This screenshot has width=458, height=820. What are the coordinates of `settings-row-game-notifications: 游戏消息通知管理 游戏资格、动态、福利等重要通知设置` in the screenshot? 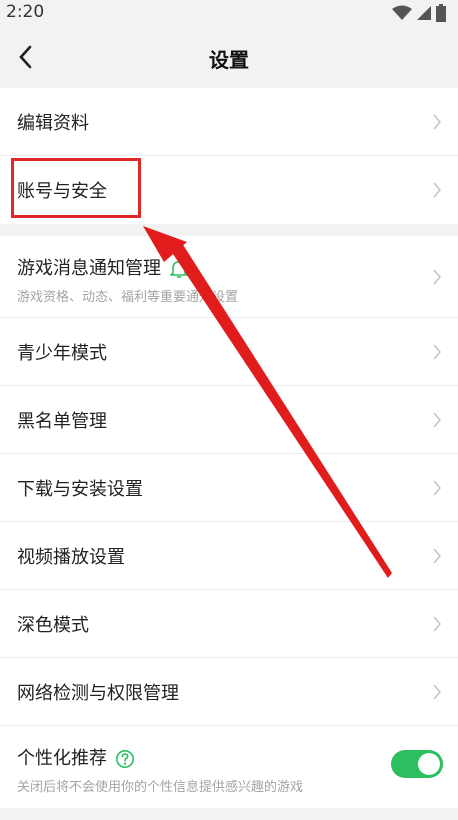 It's located at (229, 277).